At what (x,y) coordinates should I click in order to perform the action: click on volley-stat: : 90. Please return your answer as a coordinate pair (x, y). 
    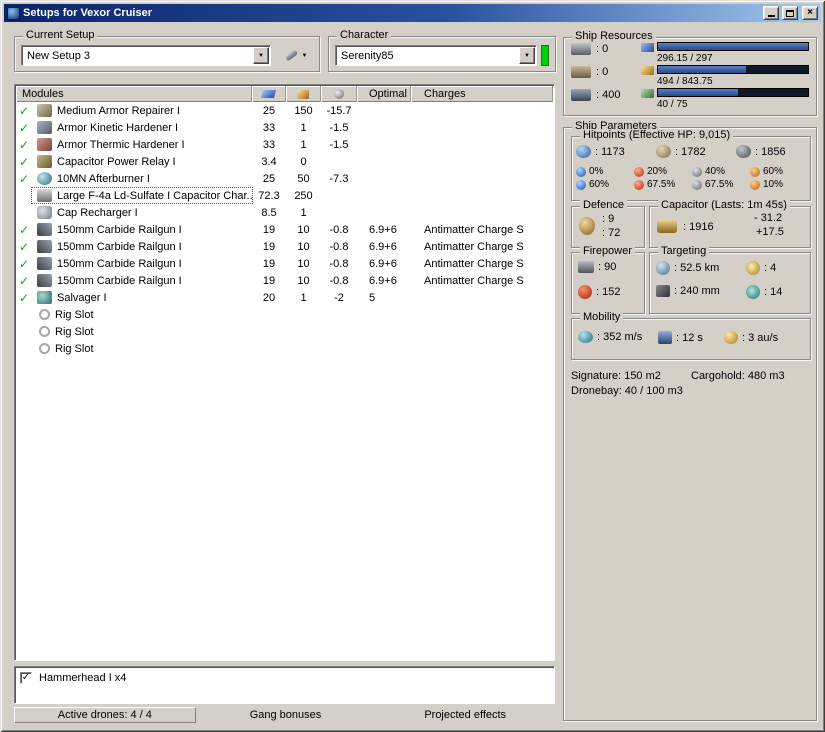
    Looking at the image, I should click on (597, 267).